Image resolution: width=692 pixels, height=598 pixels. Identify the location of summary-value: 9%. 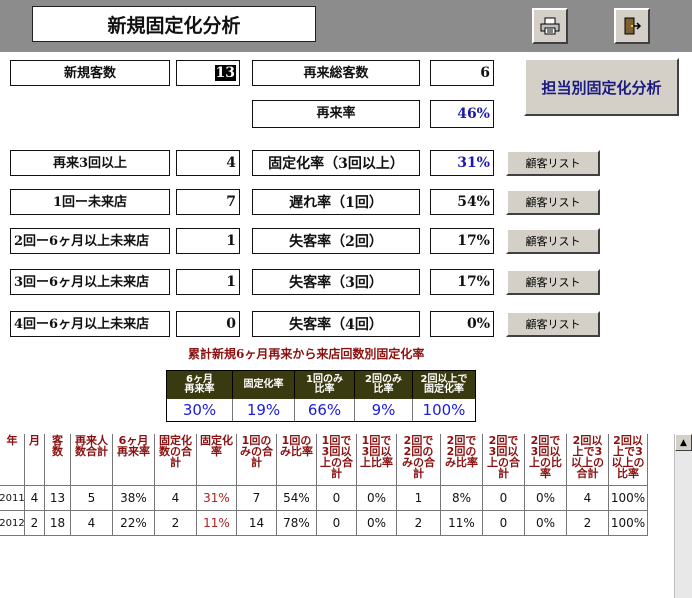
(384, 410).